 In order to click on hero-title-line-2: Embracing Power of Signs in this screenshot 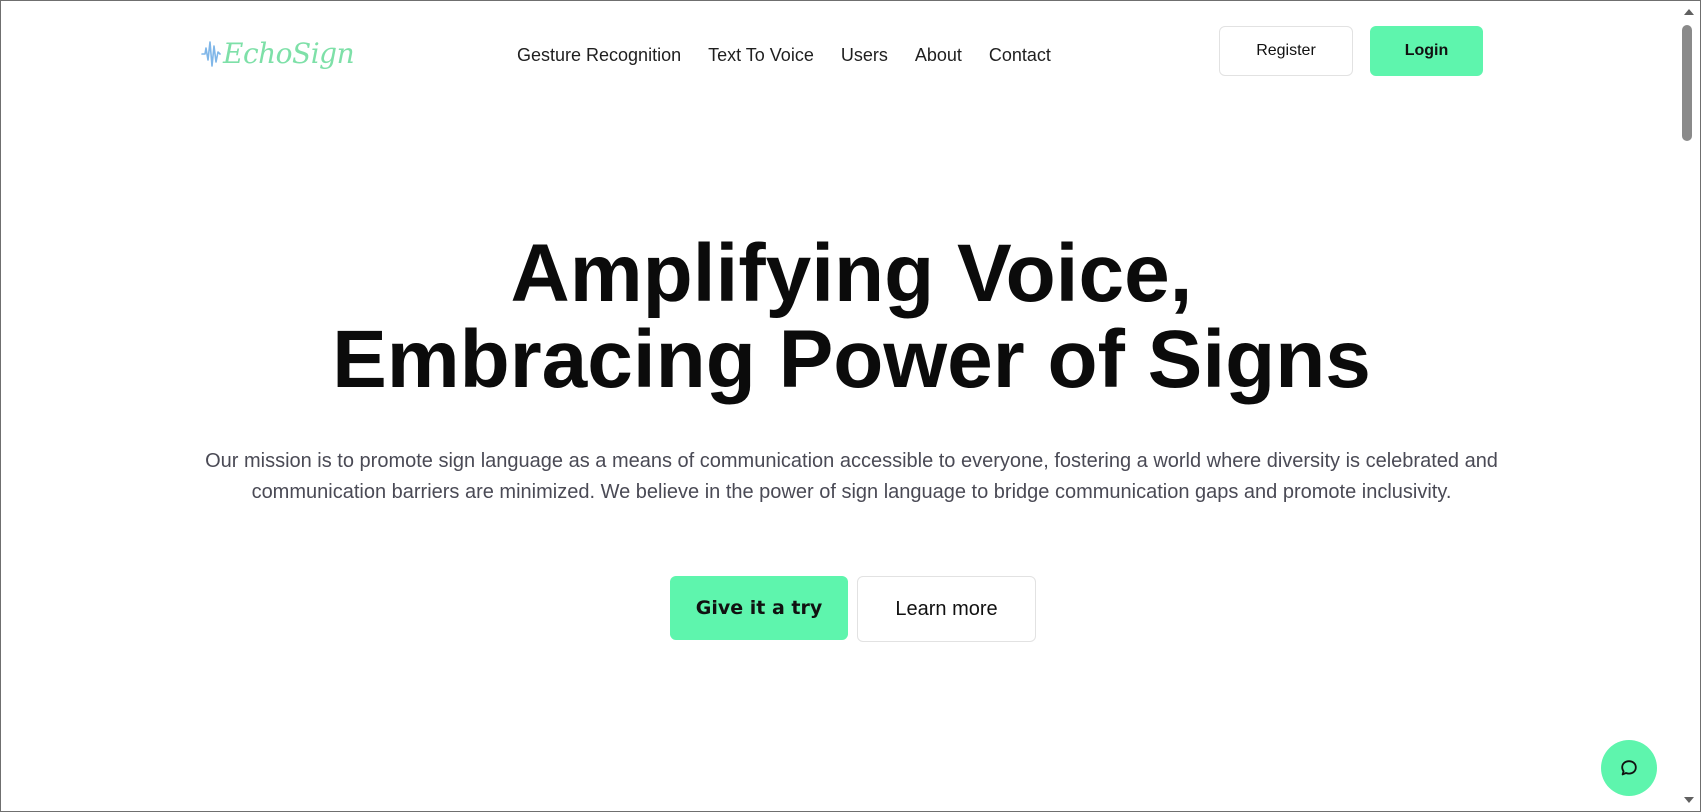, I will do `click(851, 359)`.